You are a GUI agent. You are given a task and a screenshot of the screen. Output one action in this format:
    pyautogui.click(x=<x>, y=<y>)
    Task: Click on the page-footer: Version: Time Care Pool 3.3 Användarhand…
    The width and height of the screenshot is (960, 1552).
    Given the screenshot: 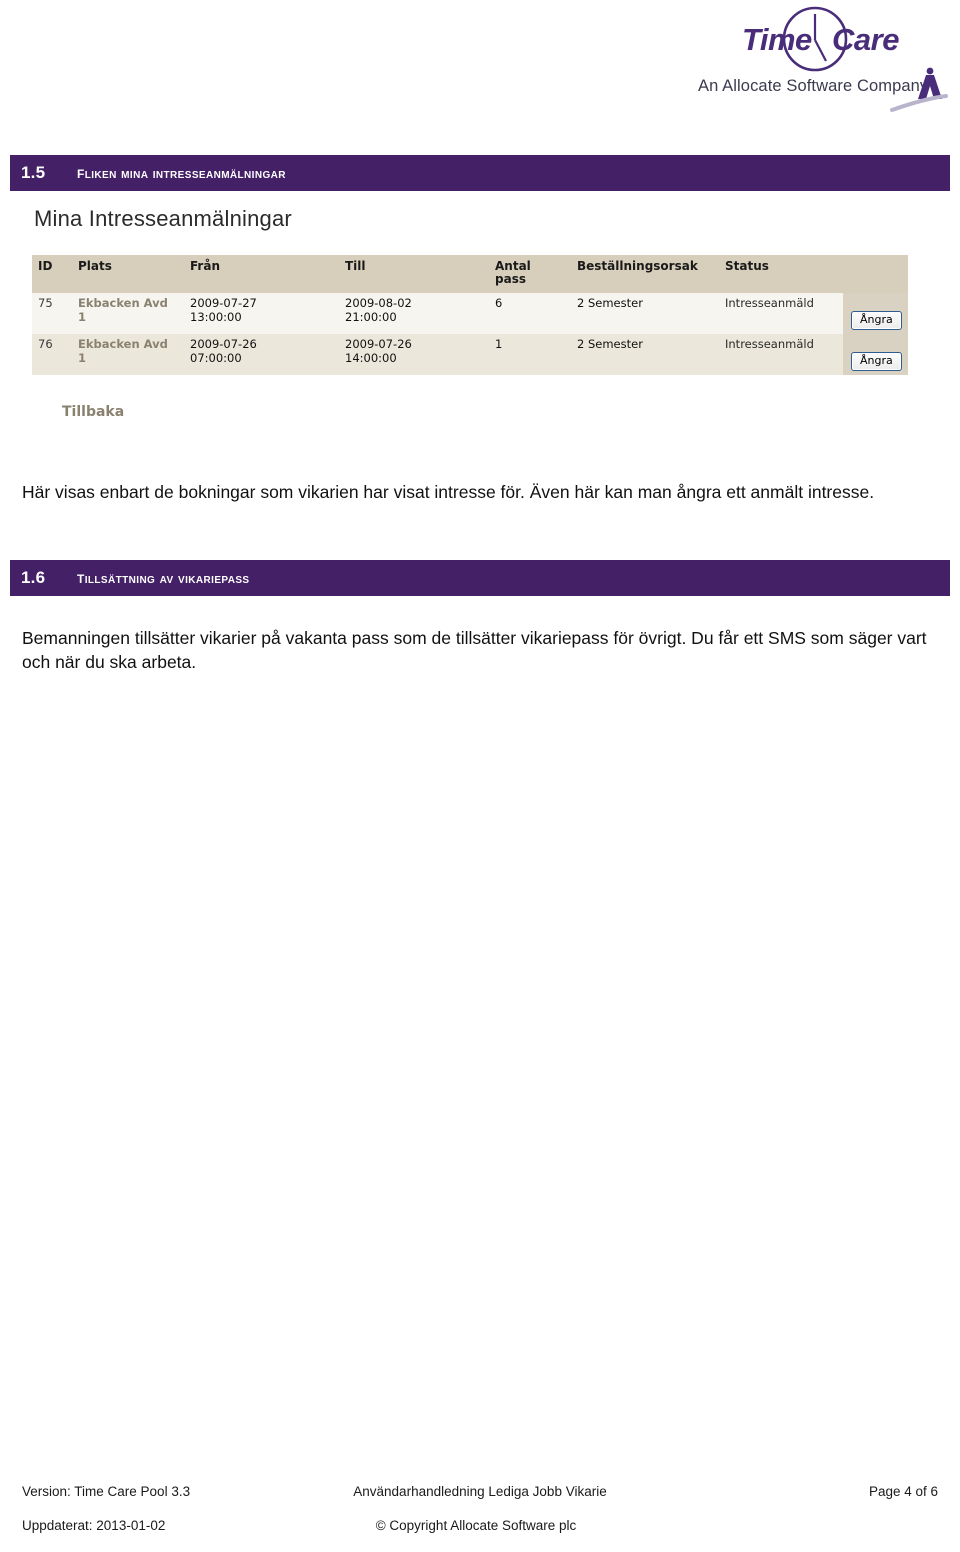 What is the action you would take?
    pyautogui.click(x=480, y=1518)
    